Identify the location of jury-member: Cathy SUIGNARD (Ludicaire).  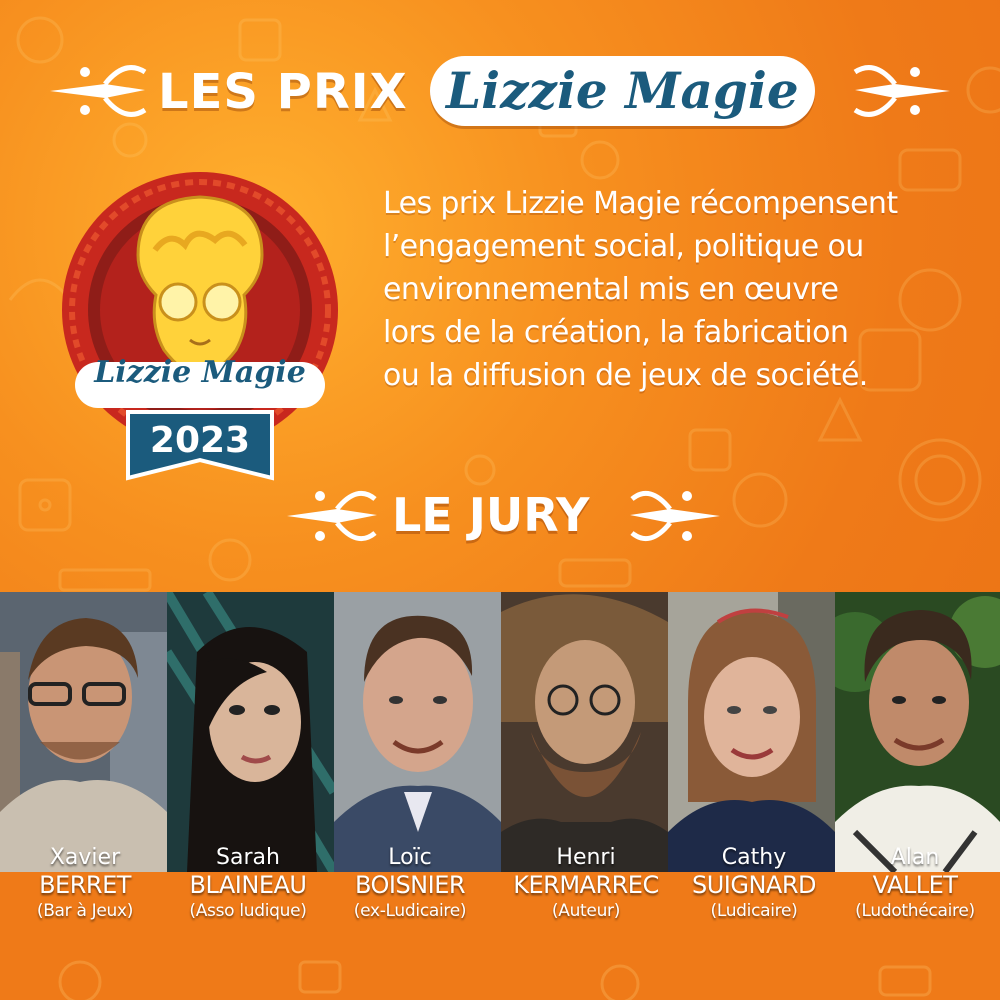
(754, 884).